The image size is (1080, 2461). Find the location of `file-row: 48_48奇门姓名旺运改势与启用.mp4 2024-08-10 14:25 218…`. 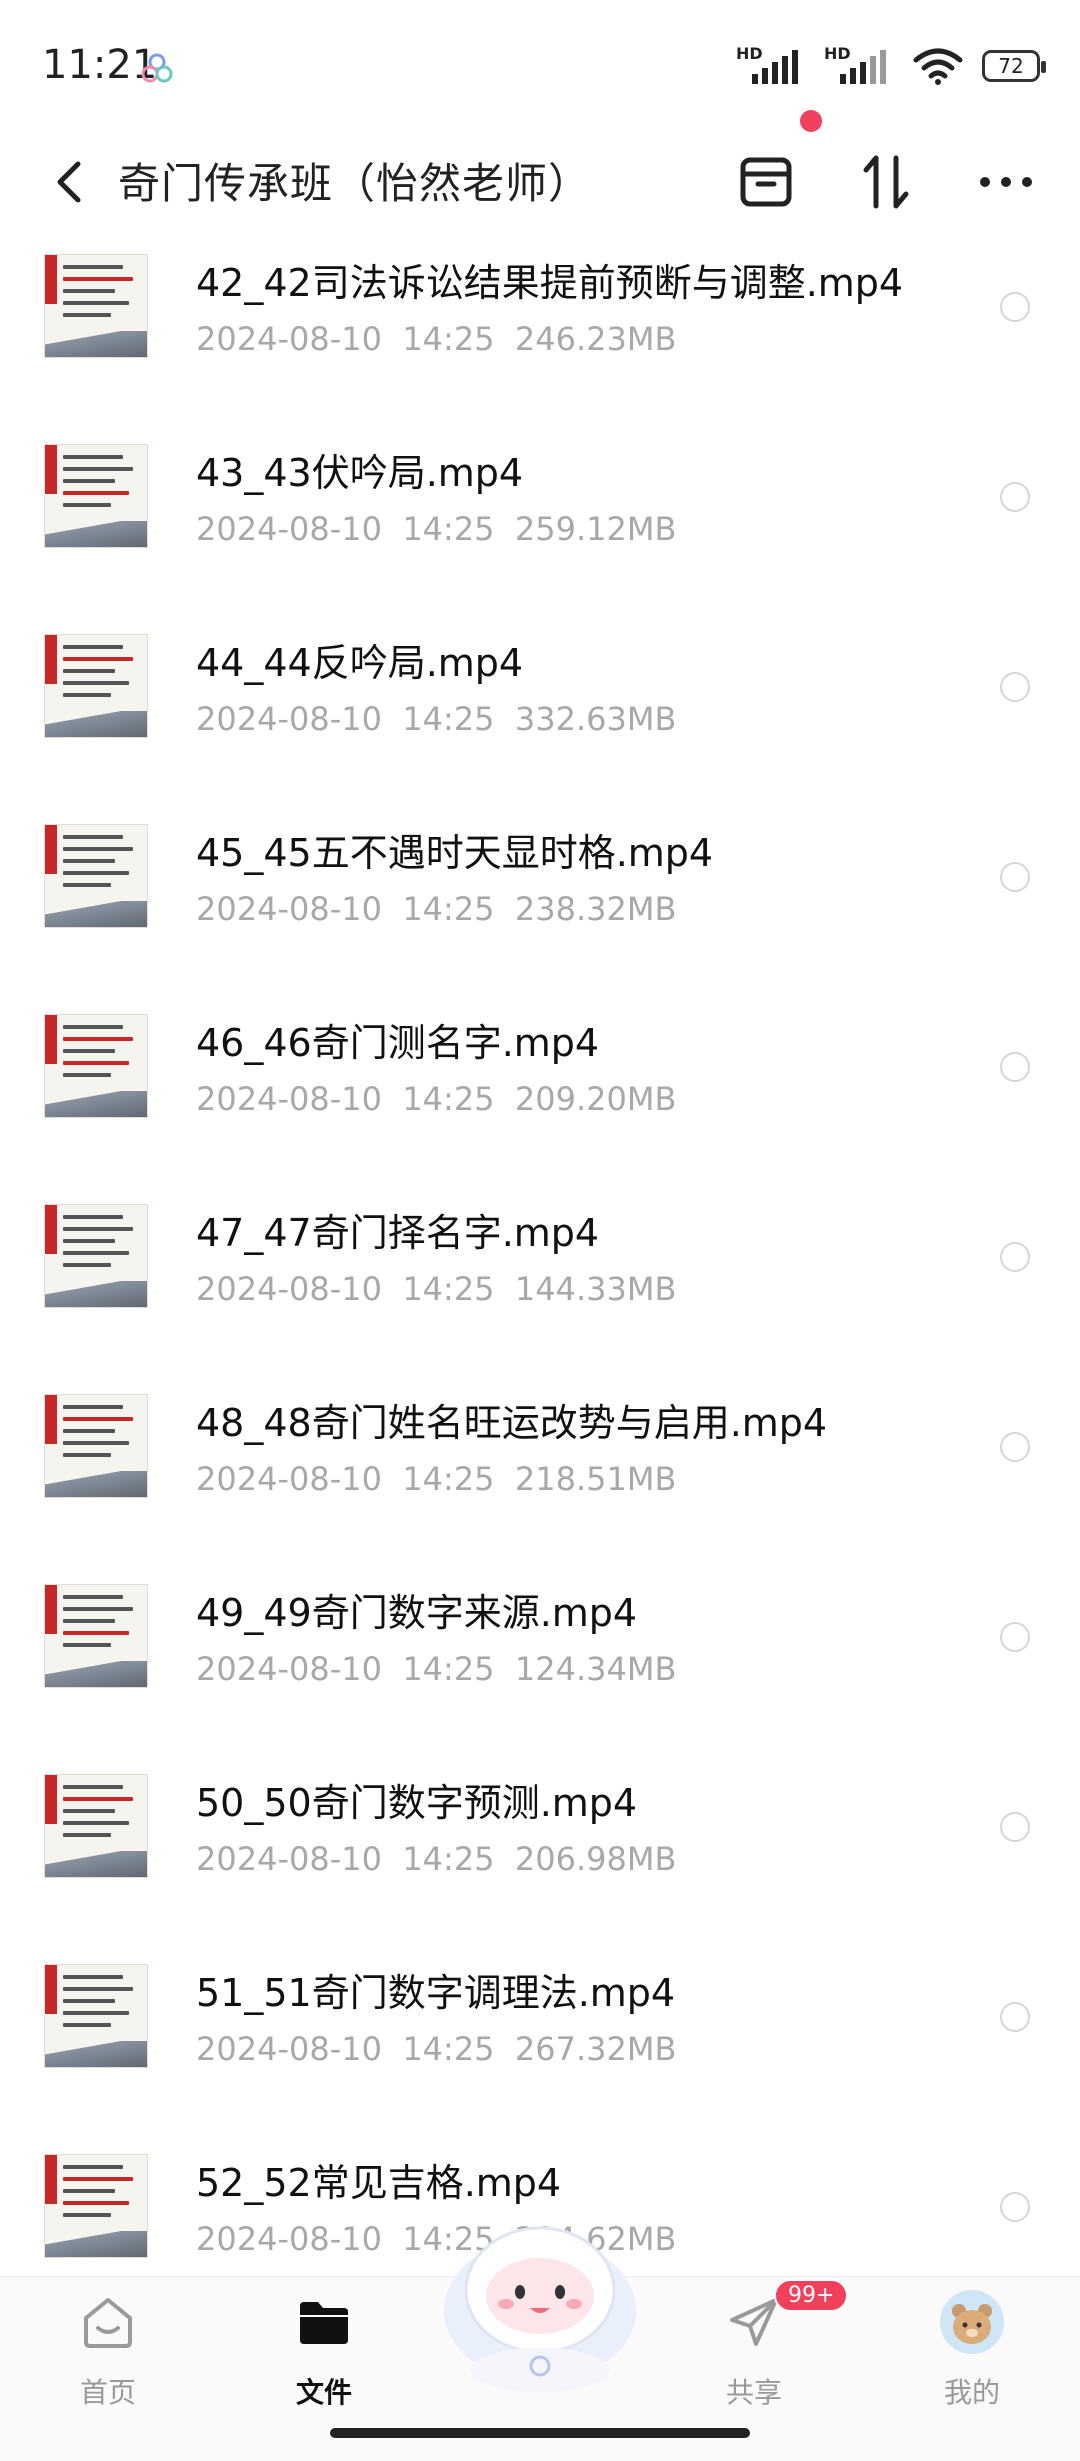

file-row: 48_48奇门姓名旺运改势与启用.mp4 2024-08-10 14:25 218… is located at coordinates (540, 1475).